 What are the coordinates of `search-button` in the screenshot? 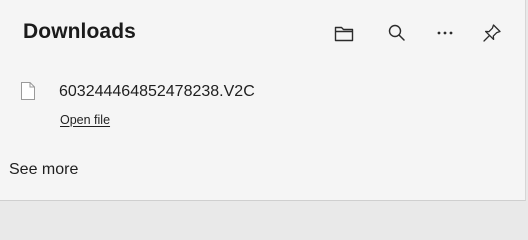 It's located at (397, 33).